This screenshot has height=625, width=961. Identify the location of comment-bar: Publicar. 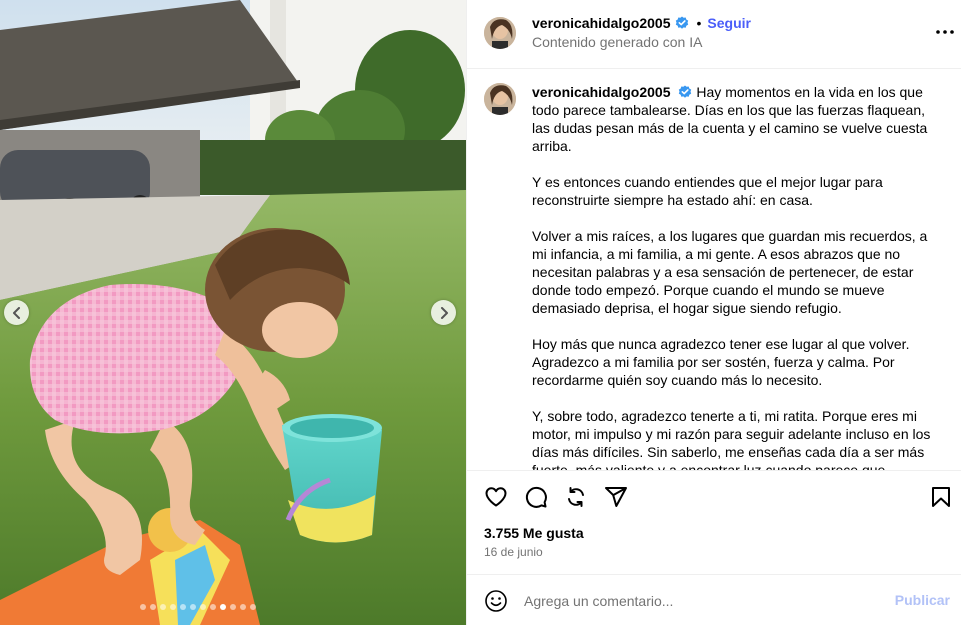
(714, 599).